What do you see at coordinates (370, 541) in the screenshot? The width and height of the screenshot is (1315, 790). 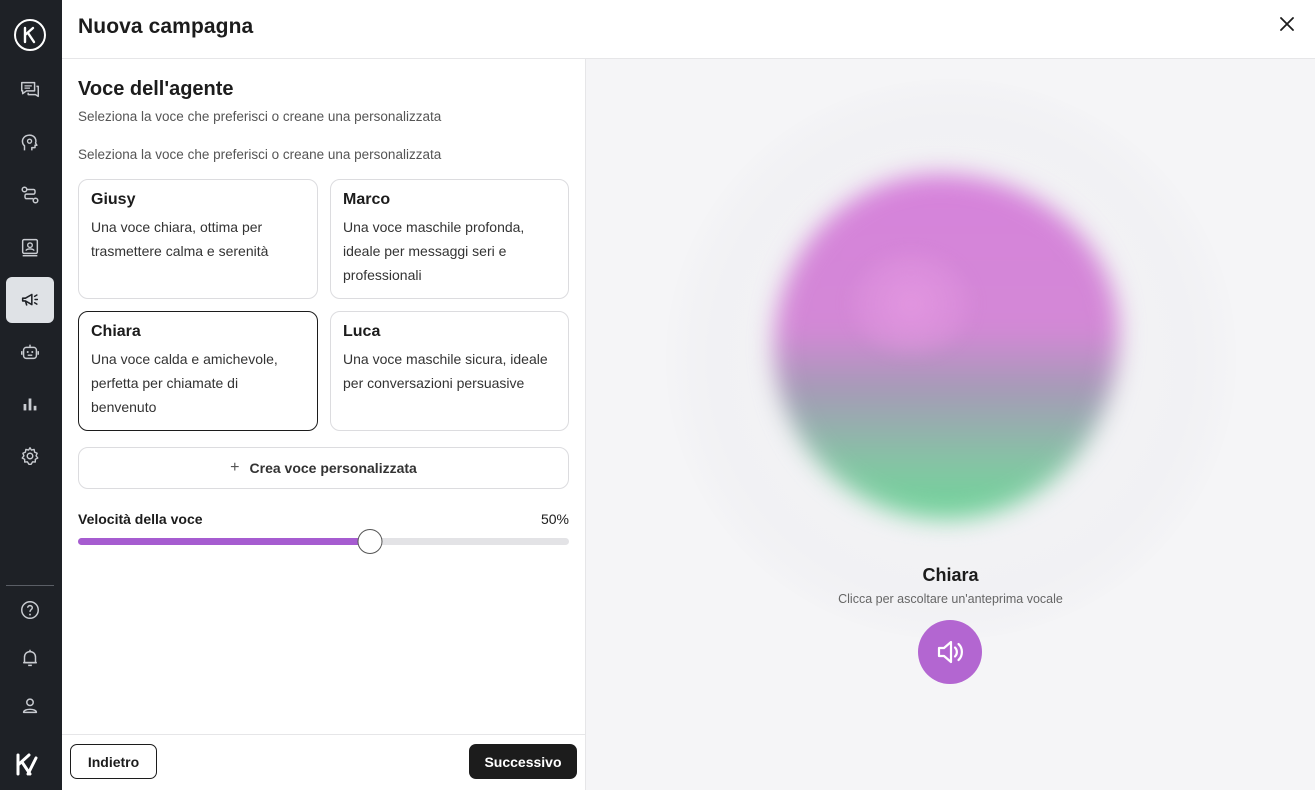 I see `voice-speed-slider-thumb` at bounding box center [370, 541].